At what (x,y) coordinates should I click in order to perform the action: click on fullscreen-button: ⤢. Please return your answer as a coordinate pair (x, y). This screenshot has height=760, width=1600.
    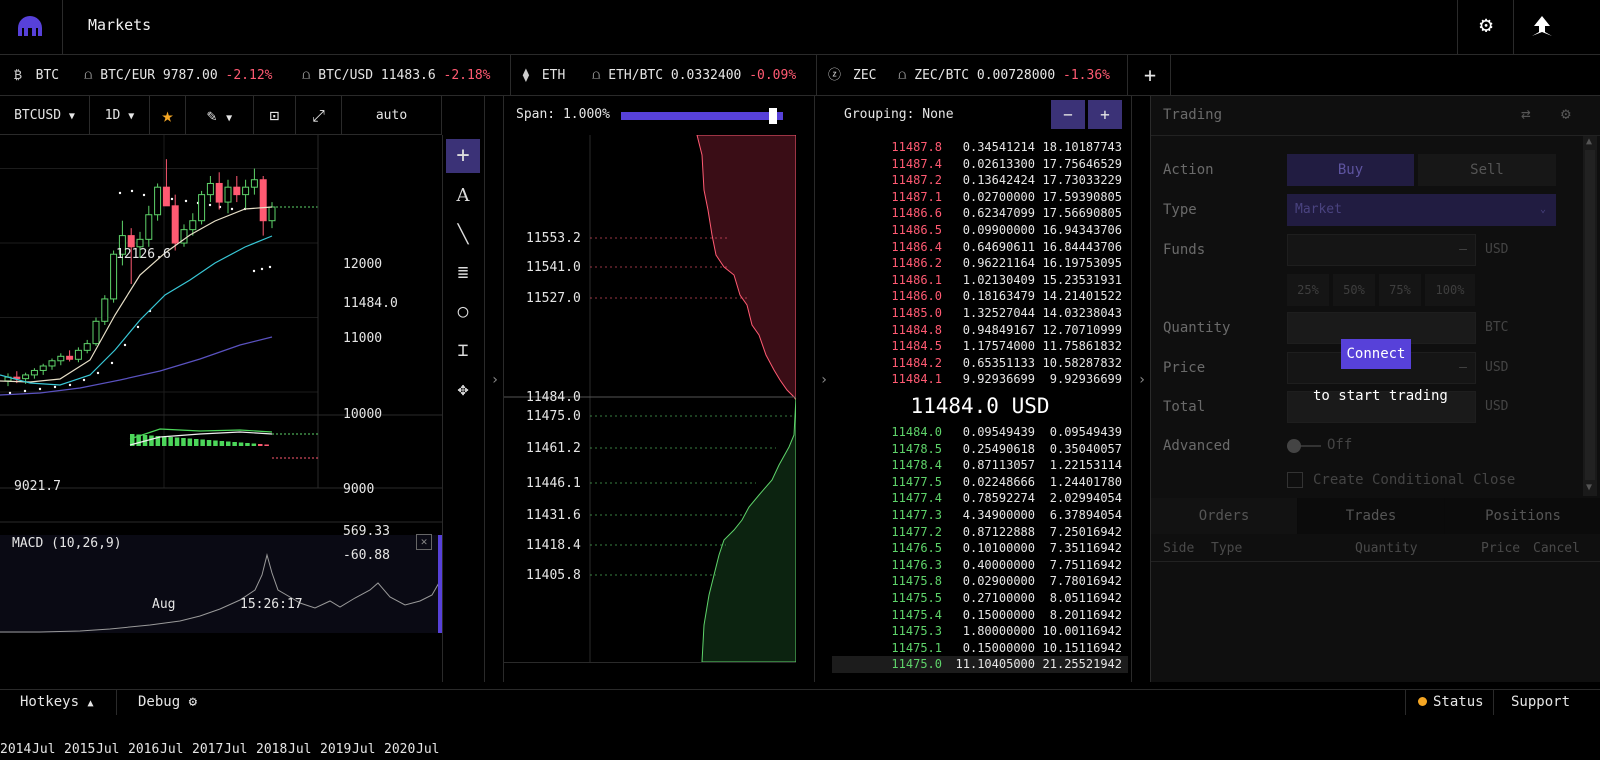
    Looking at the image, I should click on (319, 115).